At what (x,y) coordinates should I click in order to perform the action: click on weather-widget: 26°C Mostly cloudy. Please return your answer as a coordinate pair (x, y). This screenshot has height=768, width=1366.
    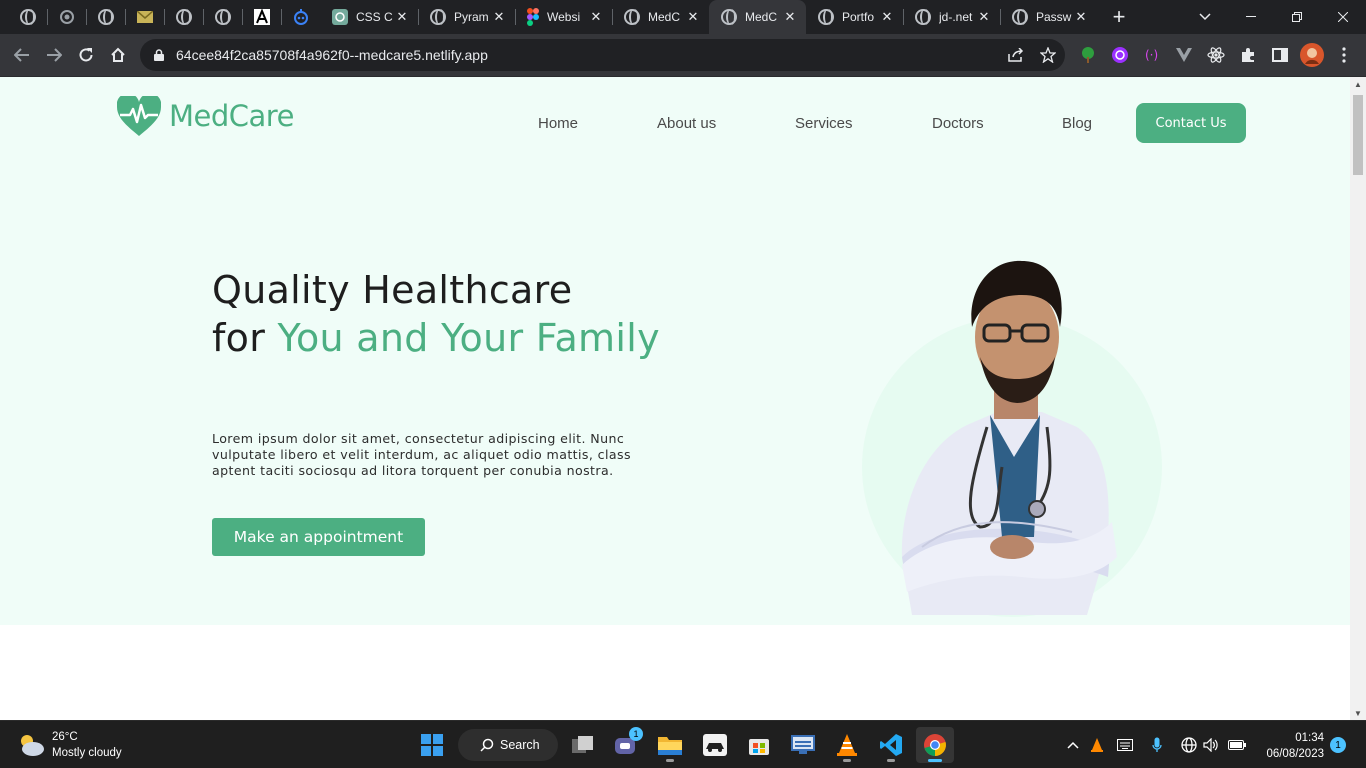
    Looking at the image, I should click on (69, 745).